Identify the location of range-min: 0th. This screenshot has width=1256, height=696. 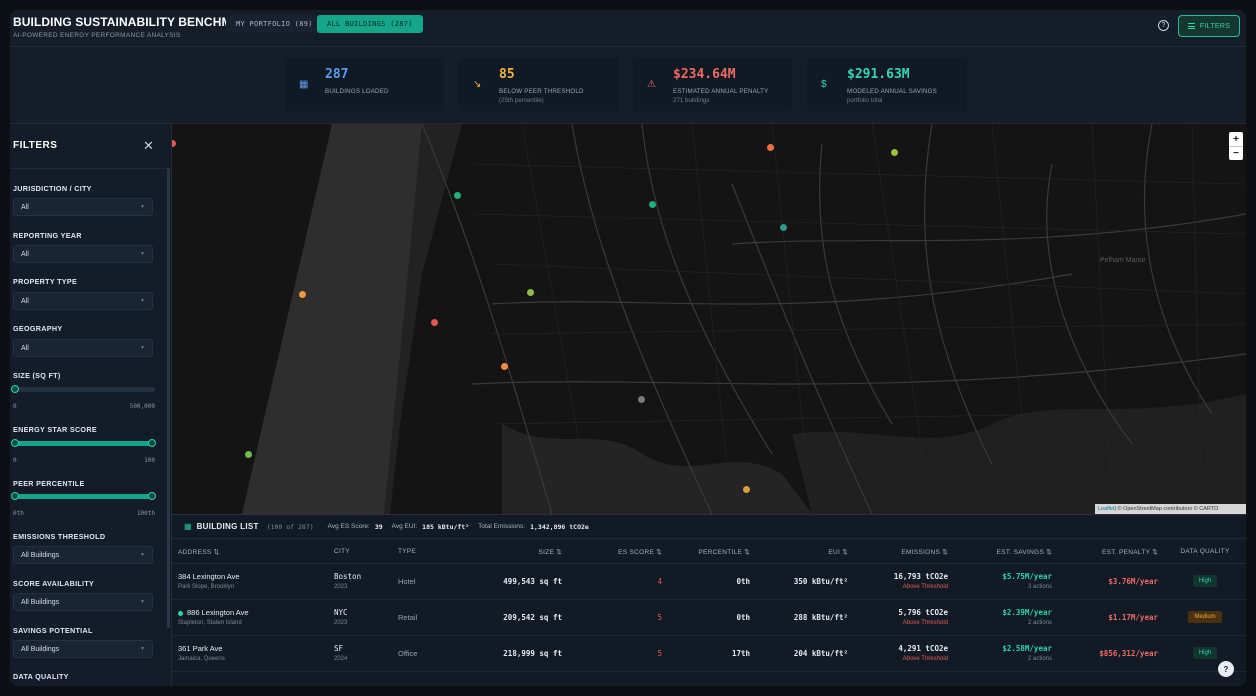
(18, 513).